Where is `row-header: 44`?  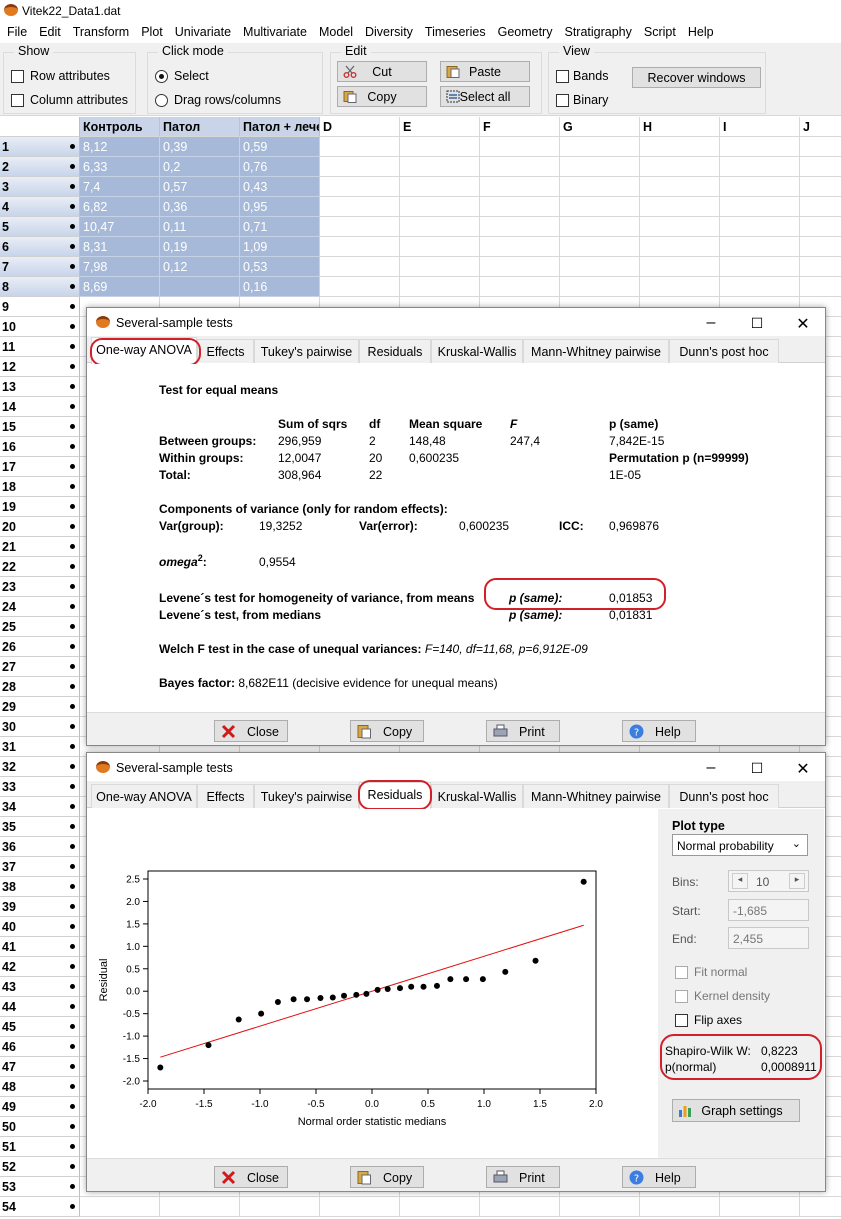
row-header: 44 is located at coordinates (40, 1007).